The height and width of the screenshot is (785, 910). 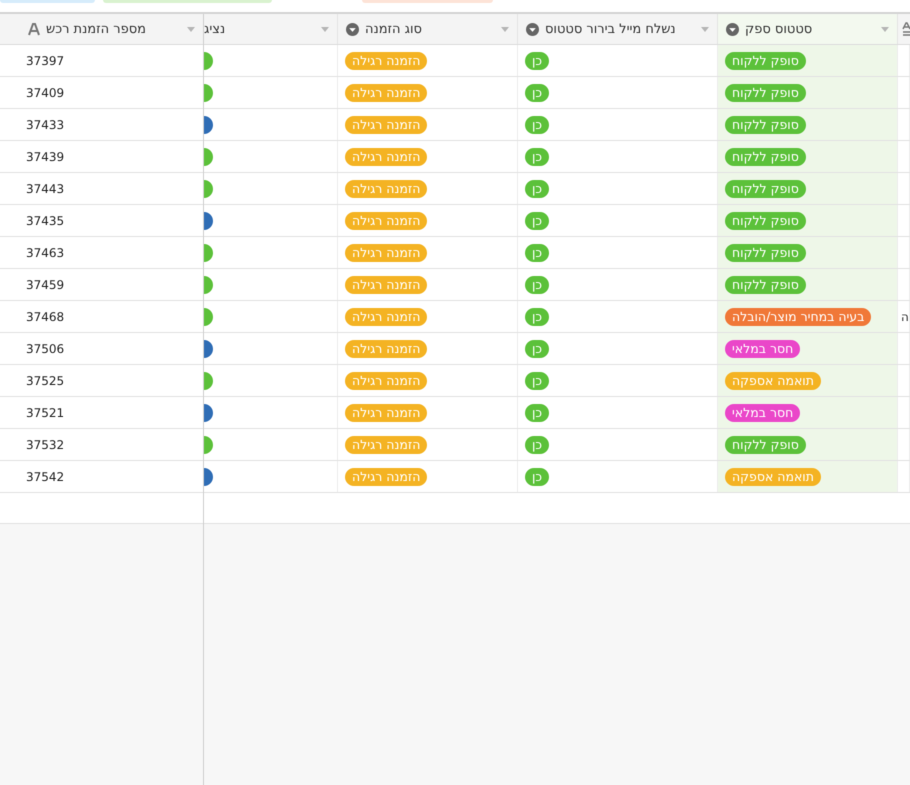 I want to click on column-header: נציג, so click(x=215, y=29).